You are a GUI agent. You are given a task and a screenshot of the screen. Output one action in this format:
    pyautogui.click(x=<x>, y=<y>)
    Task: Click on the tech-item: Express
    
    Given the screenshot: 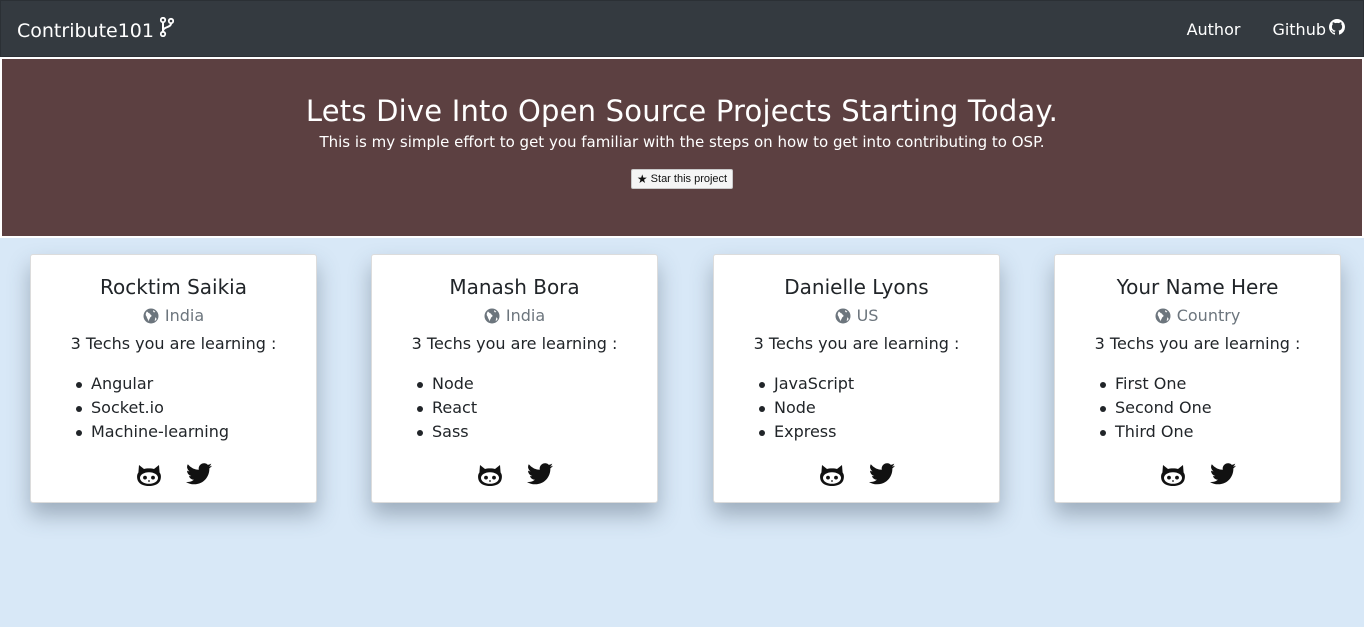 What is the action you would take?
    pyautogui.click(x=879, y=432)
    